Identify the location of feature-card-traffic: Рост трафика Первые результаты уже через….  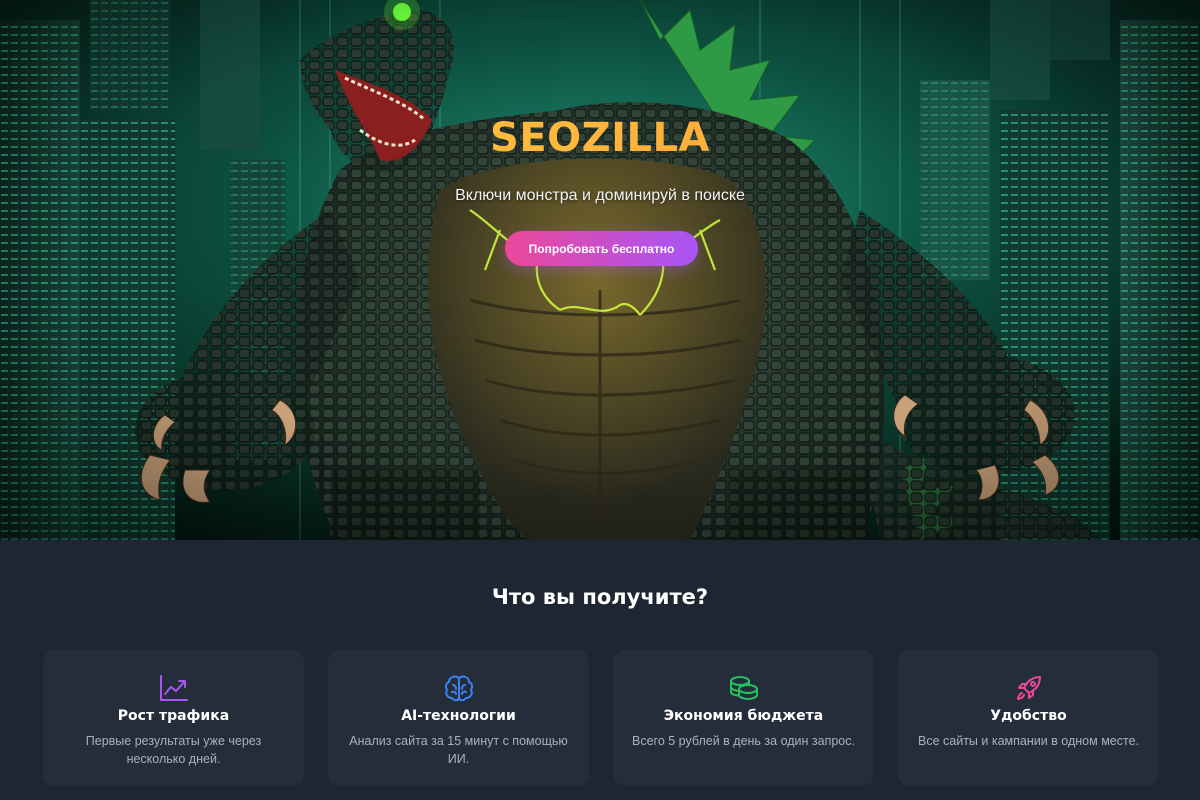
(173, 718).